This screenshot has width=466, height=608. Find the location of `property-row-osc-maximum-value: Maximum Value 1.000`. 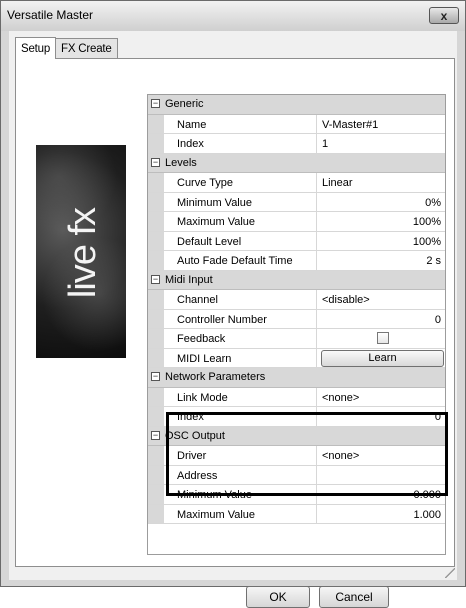

property-row-osc-maximum-value: Maximum Value 1.000 is located at coordinates (296, 514).